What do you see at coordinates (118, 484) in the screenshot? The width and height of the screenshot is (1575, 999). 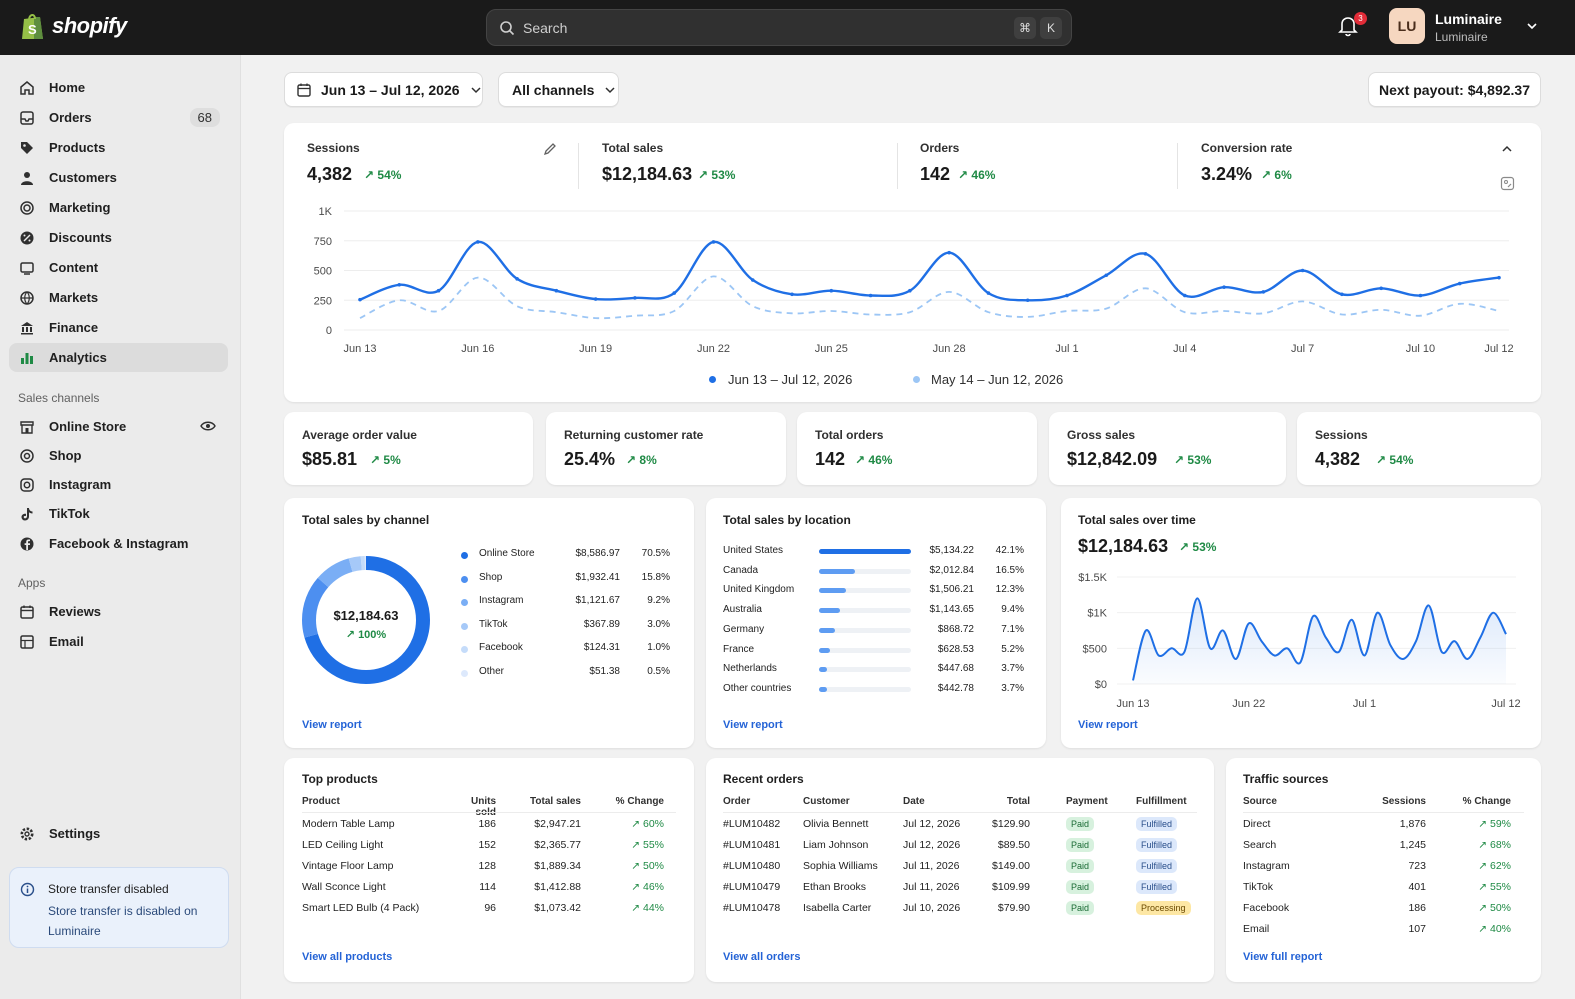 I see `sidebar-item-instagram: Instagram` at bounding box center [118, 484].